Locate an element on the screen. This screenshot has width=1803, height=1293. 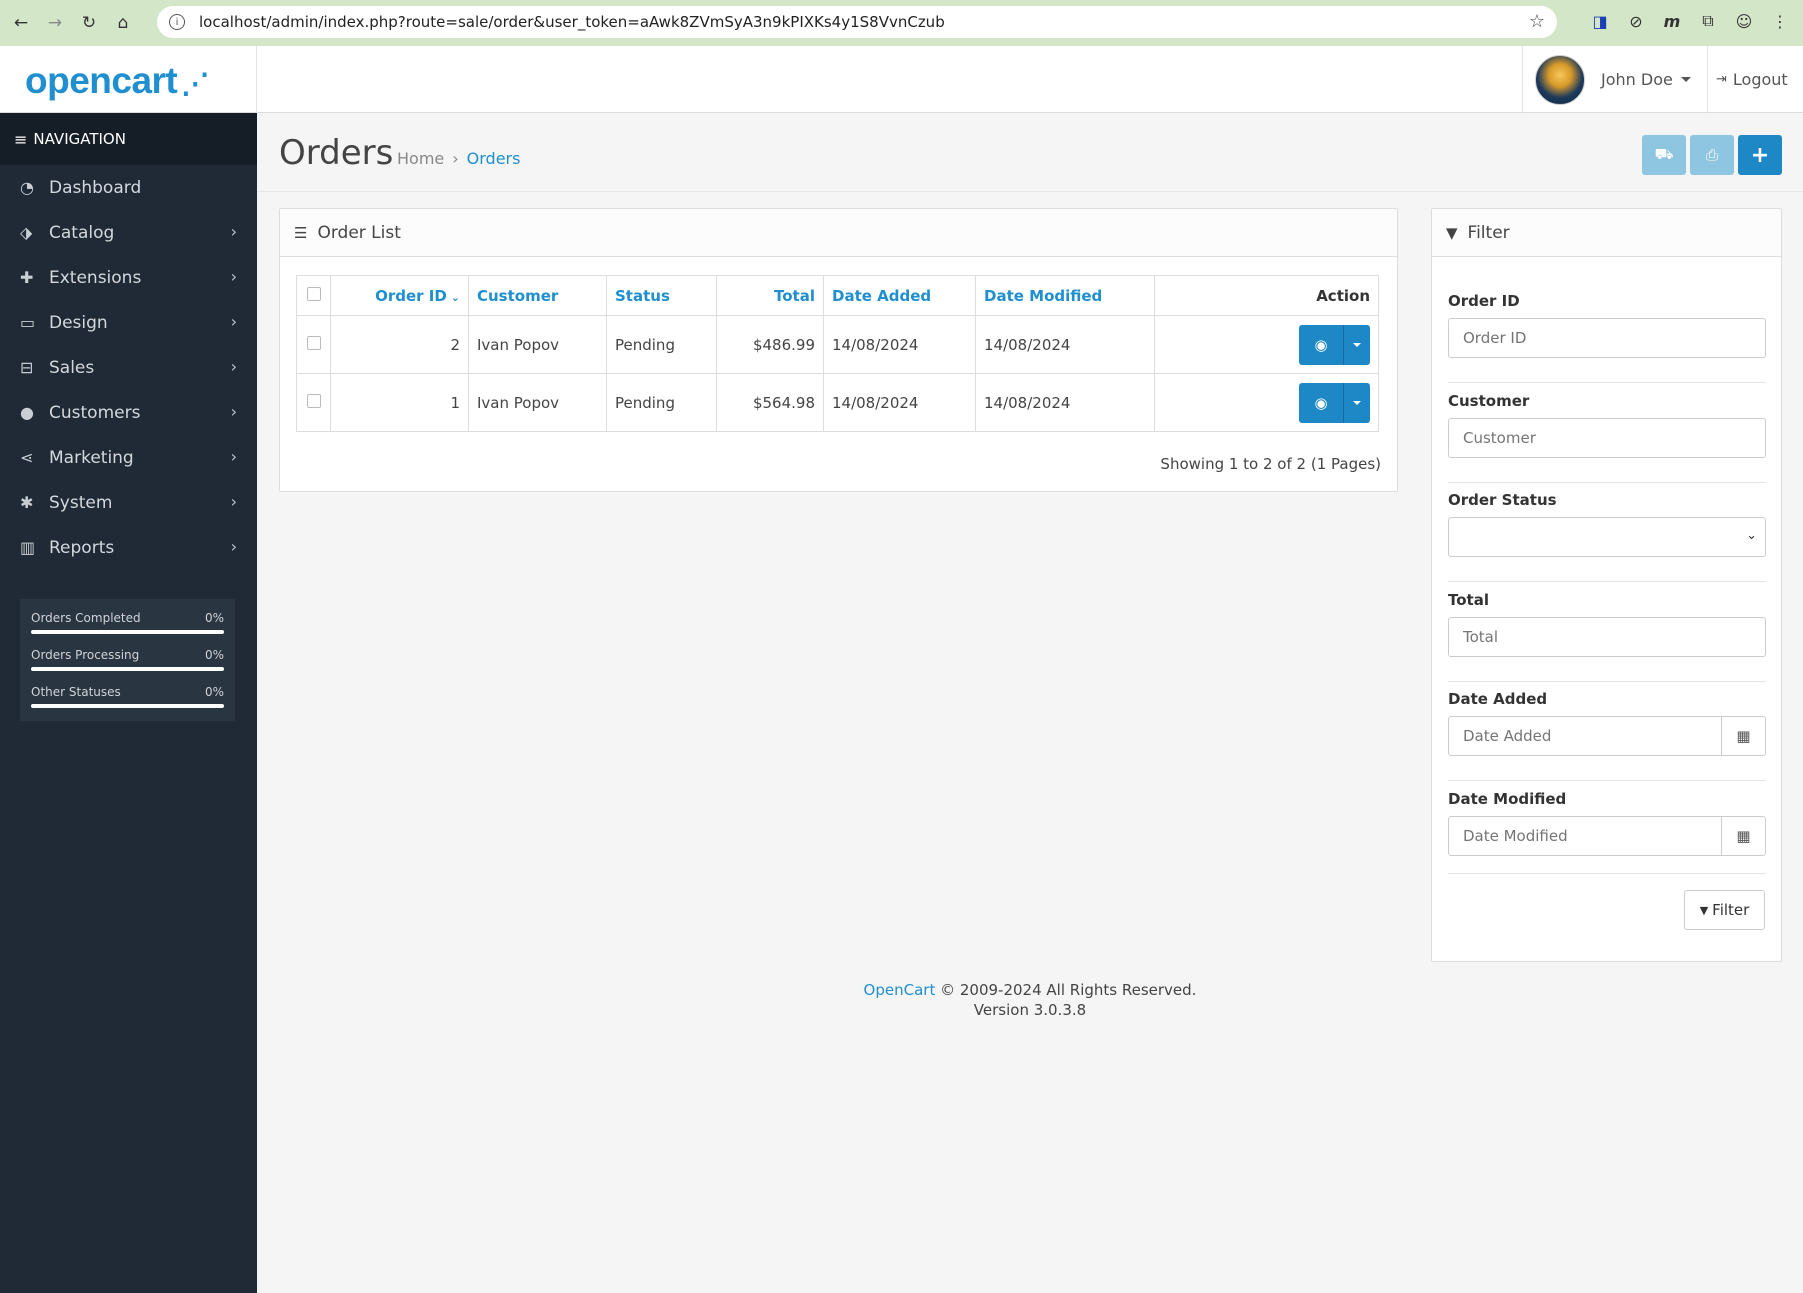
progress-bar is located at coordinates (127, 669).